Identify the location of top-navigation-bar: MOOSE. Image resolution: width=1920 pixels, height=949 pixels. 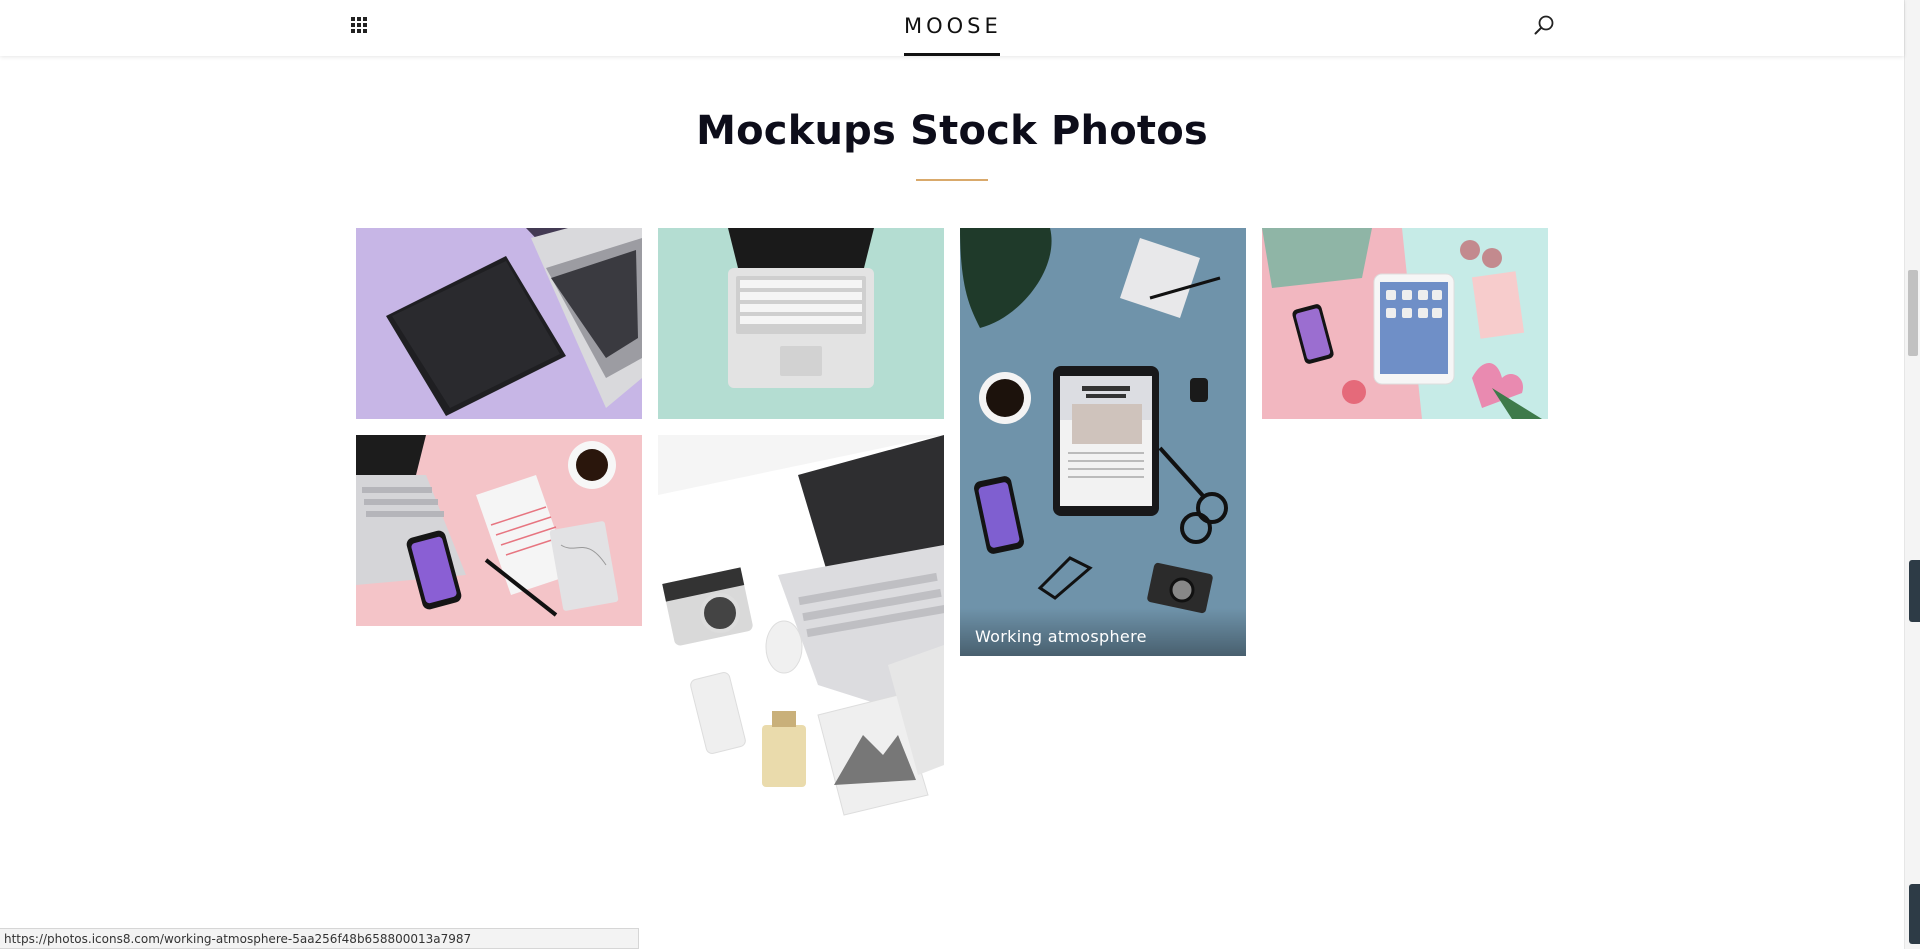
(952, 28).